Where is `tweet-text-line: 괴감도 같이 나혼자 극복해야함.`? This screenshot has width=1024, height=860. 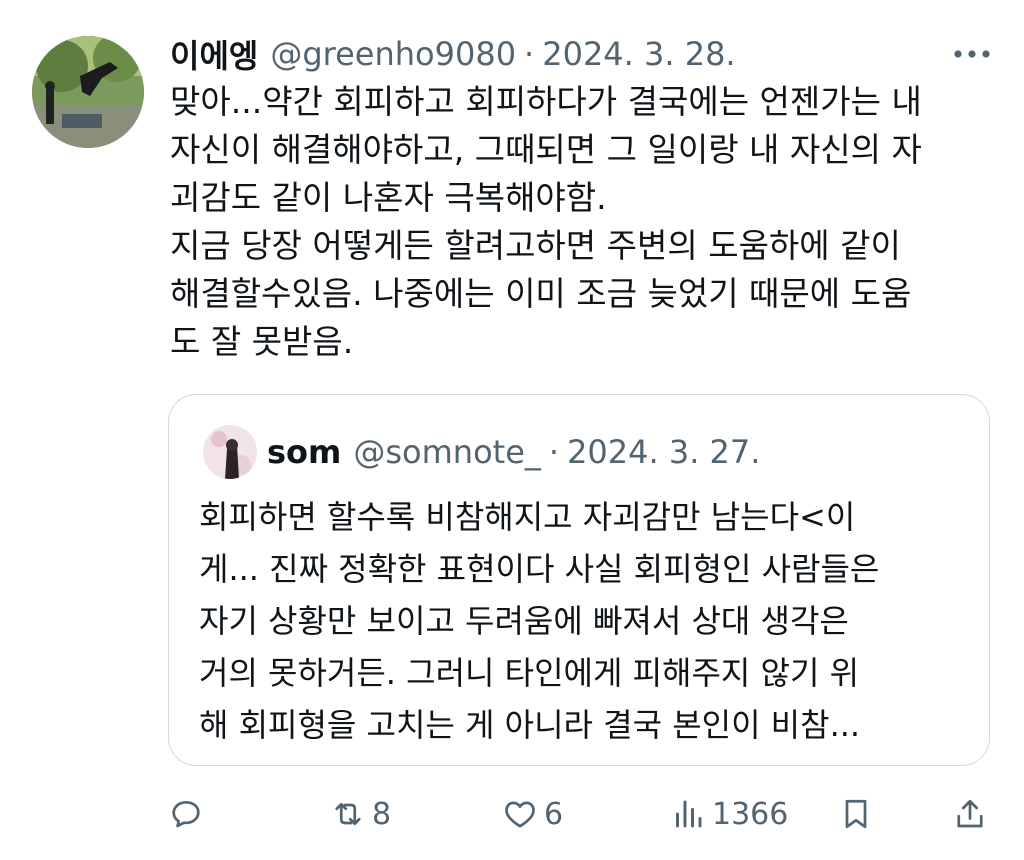
tweet-text-line: 괴감도 같이 나혼자 극복해야함. is located at coordinates (388, 197).